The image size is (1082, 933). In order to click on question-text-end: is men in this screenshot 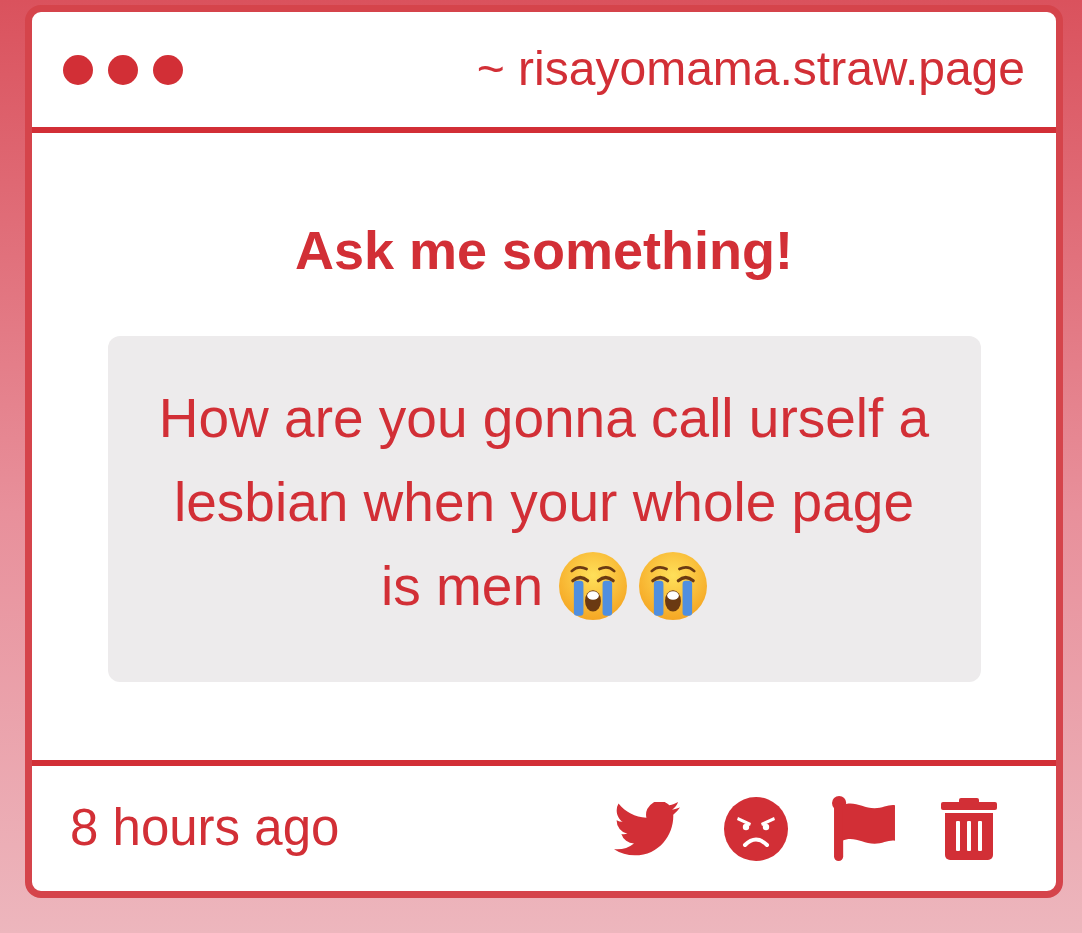, I will do `click(462, 586)`.